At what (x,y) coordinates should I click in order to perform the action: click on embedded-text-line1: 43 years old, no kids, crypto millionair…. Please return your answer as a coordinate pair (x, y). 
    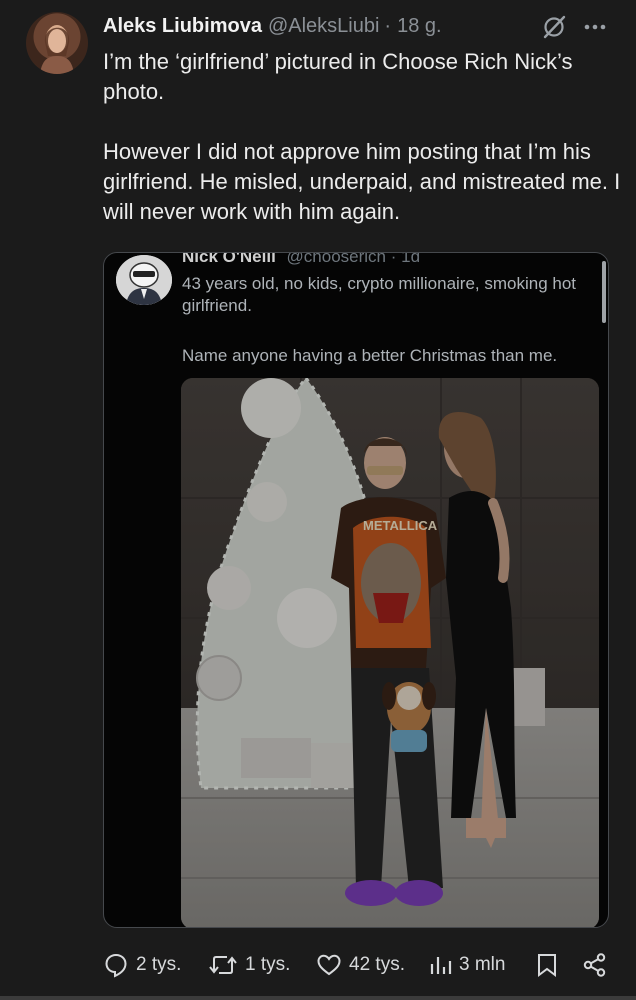
    Looking at the image, I should click on (379, 294).